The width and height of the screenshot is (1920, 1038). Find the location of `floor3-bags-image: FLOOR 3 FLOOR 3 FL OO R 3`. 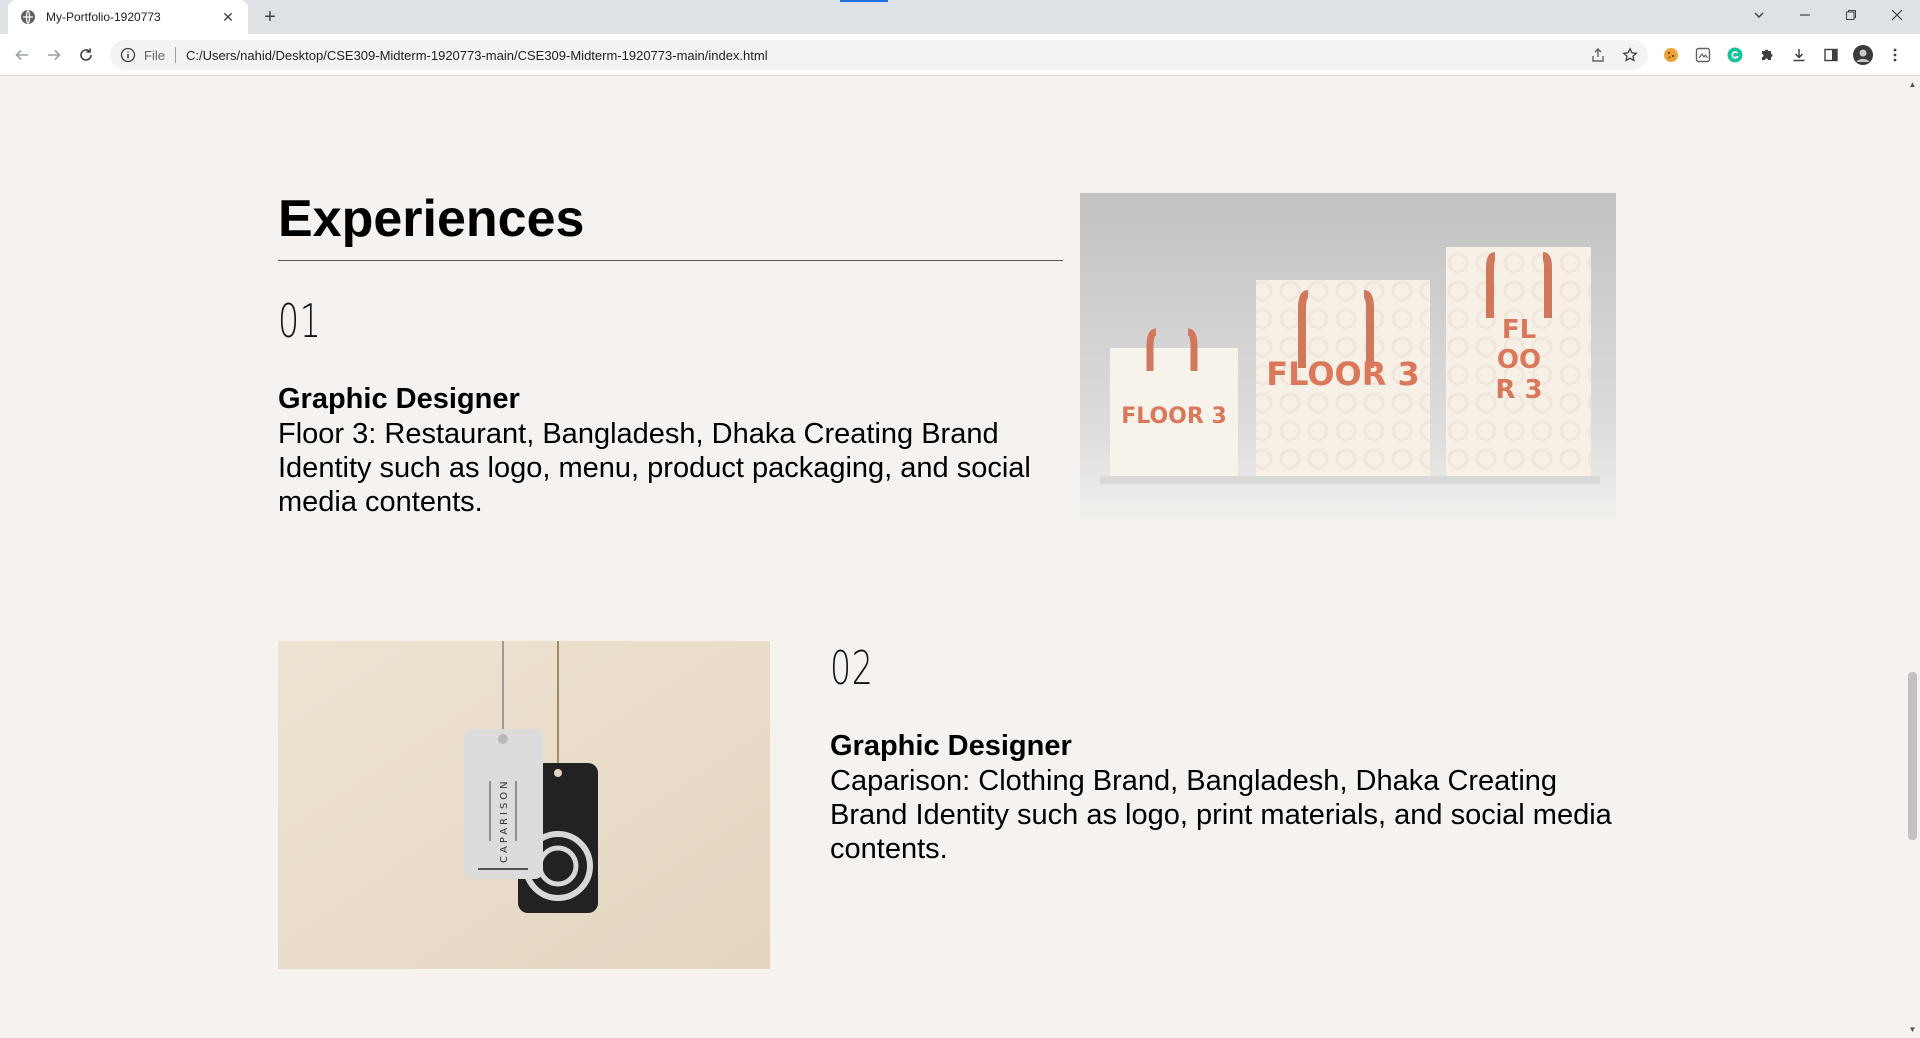

floor3-bags-image: FLOOR 3 FLOOR 3 FL OO R 3 is located at coordinates (1348, 356).